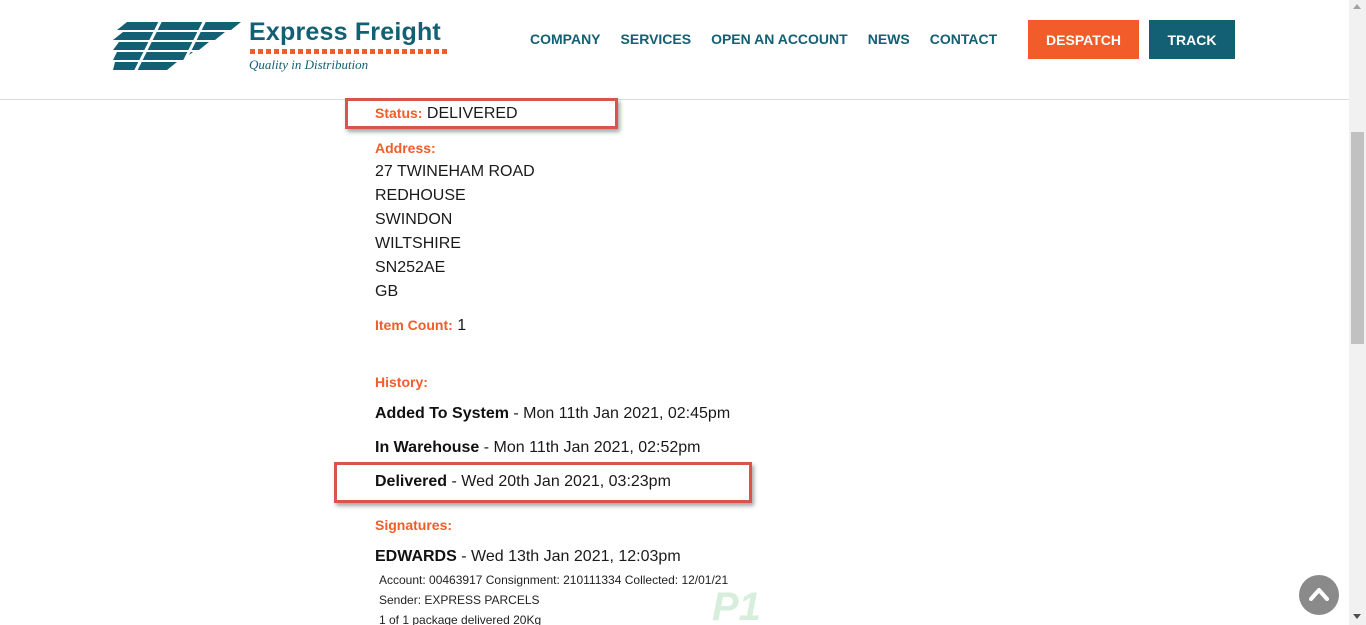  Describe the element at coordinates (345, 32) in the screenshot. I see `brand-name: Express Freight` at that location.